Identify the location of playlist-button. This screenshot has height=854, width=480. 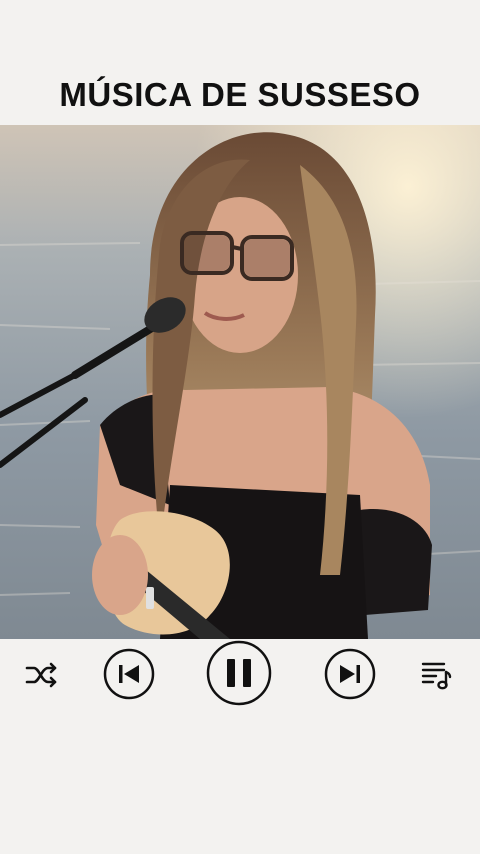
(436, 675).